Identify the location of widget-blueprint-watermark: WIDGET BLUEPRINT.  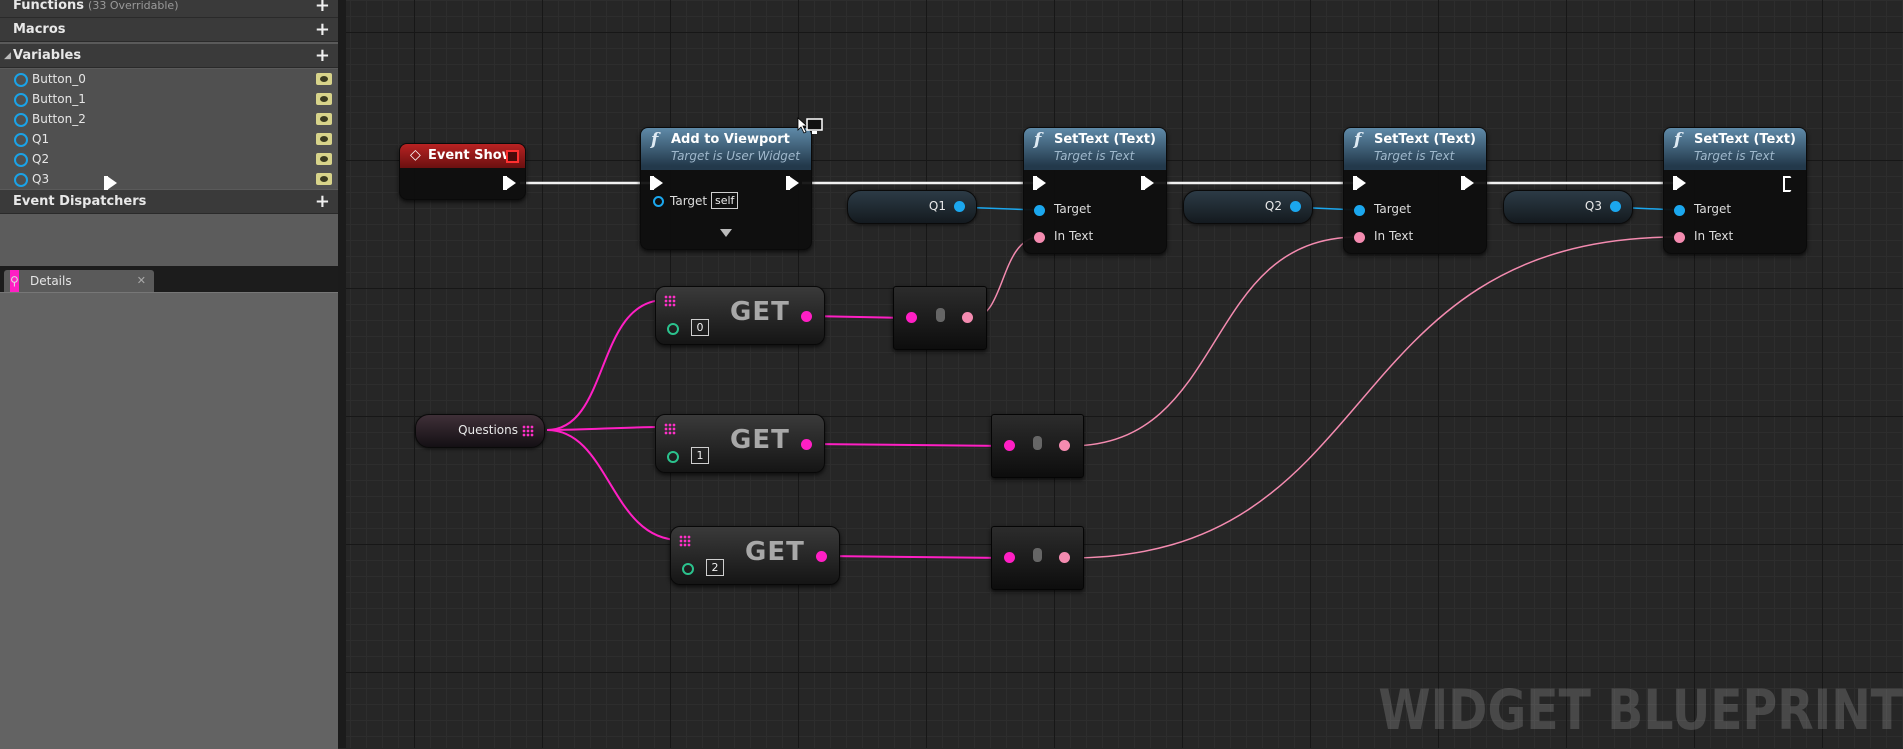
(1640, 710).